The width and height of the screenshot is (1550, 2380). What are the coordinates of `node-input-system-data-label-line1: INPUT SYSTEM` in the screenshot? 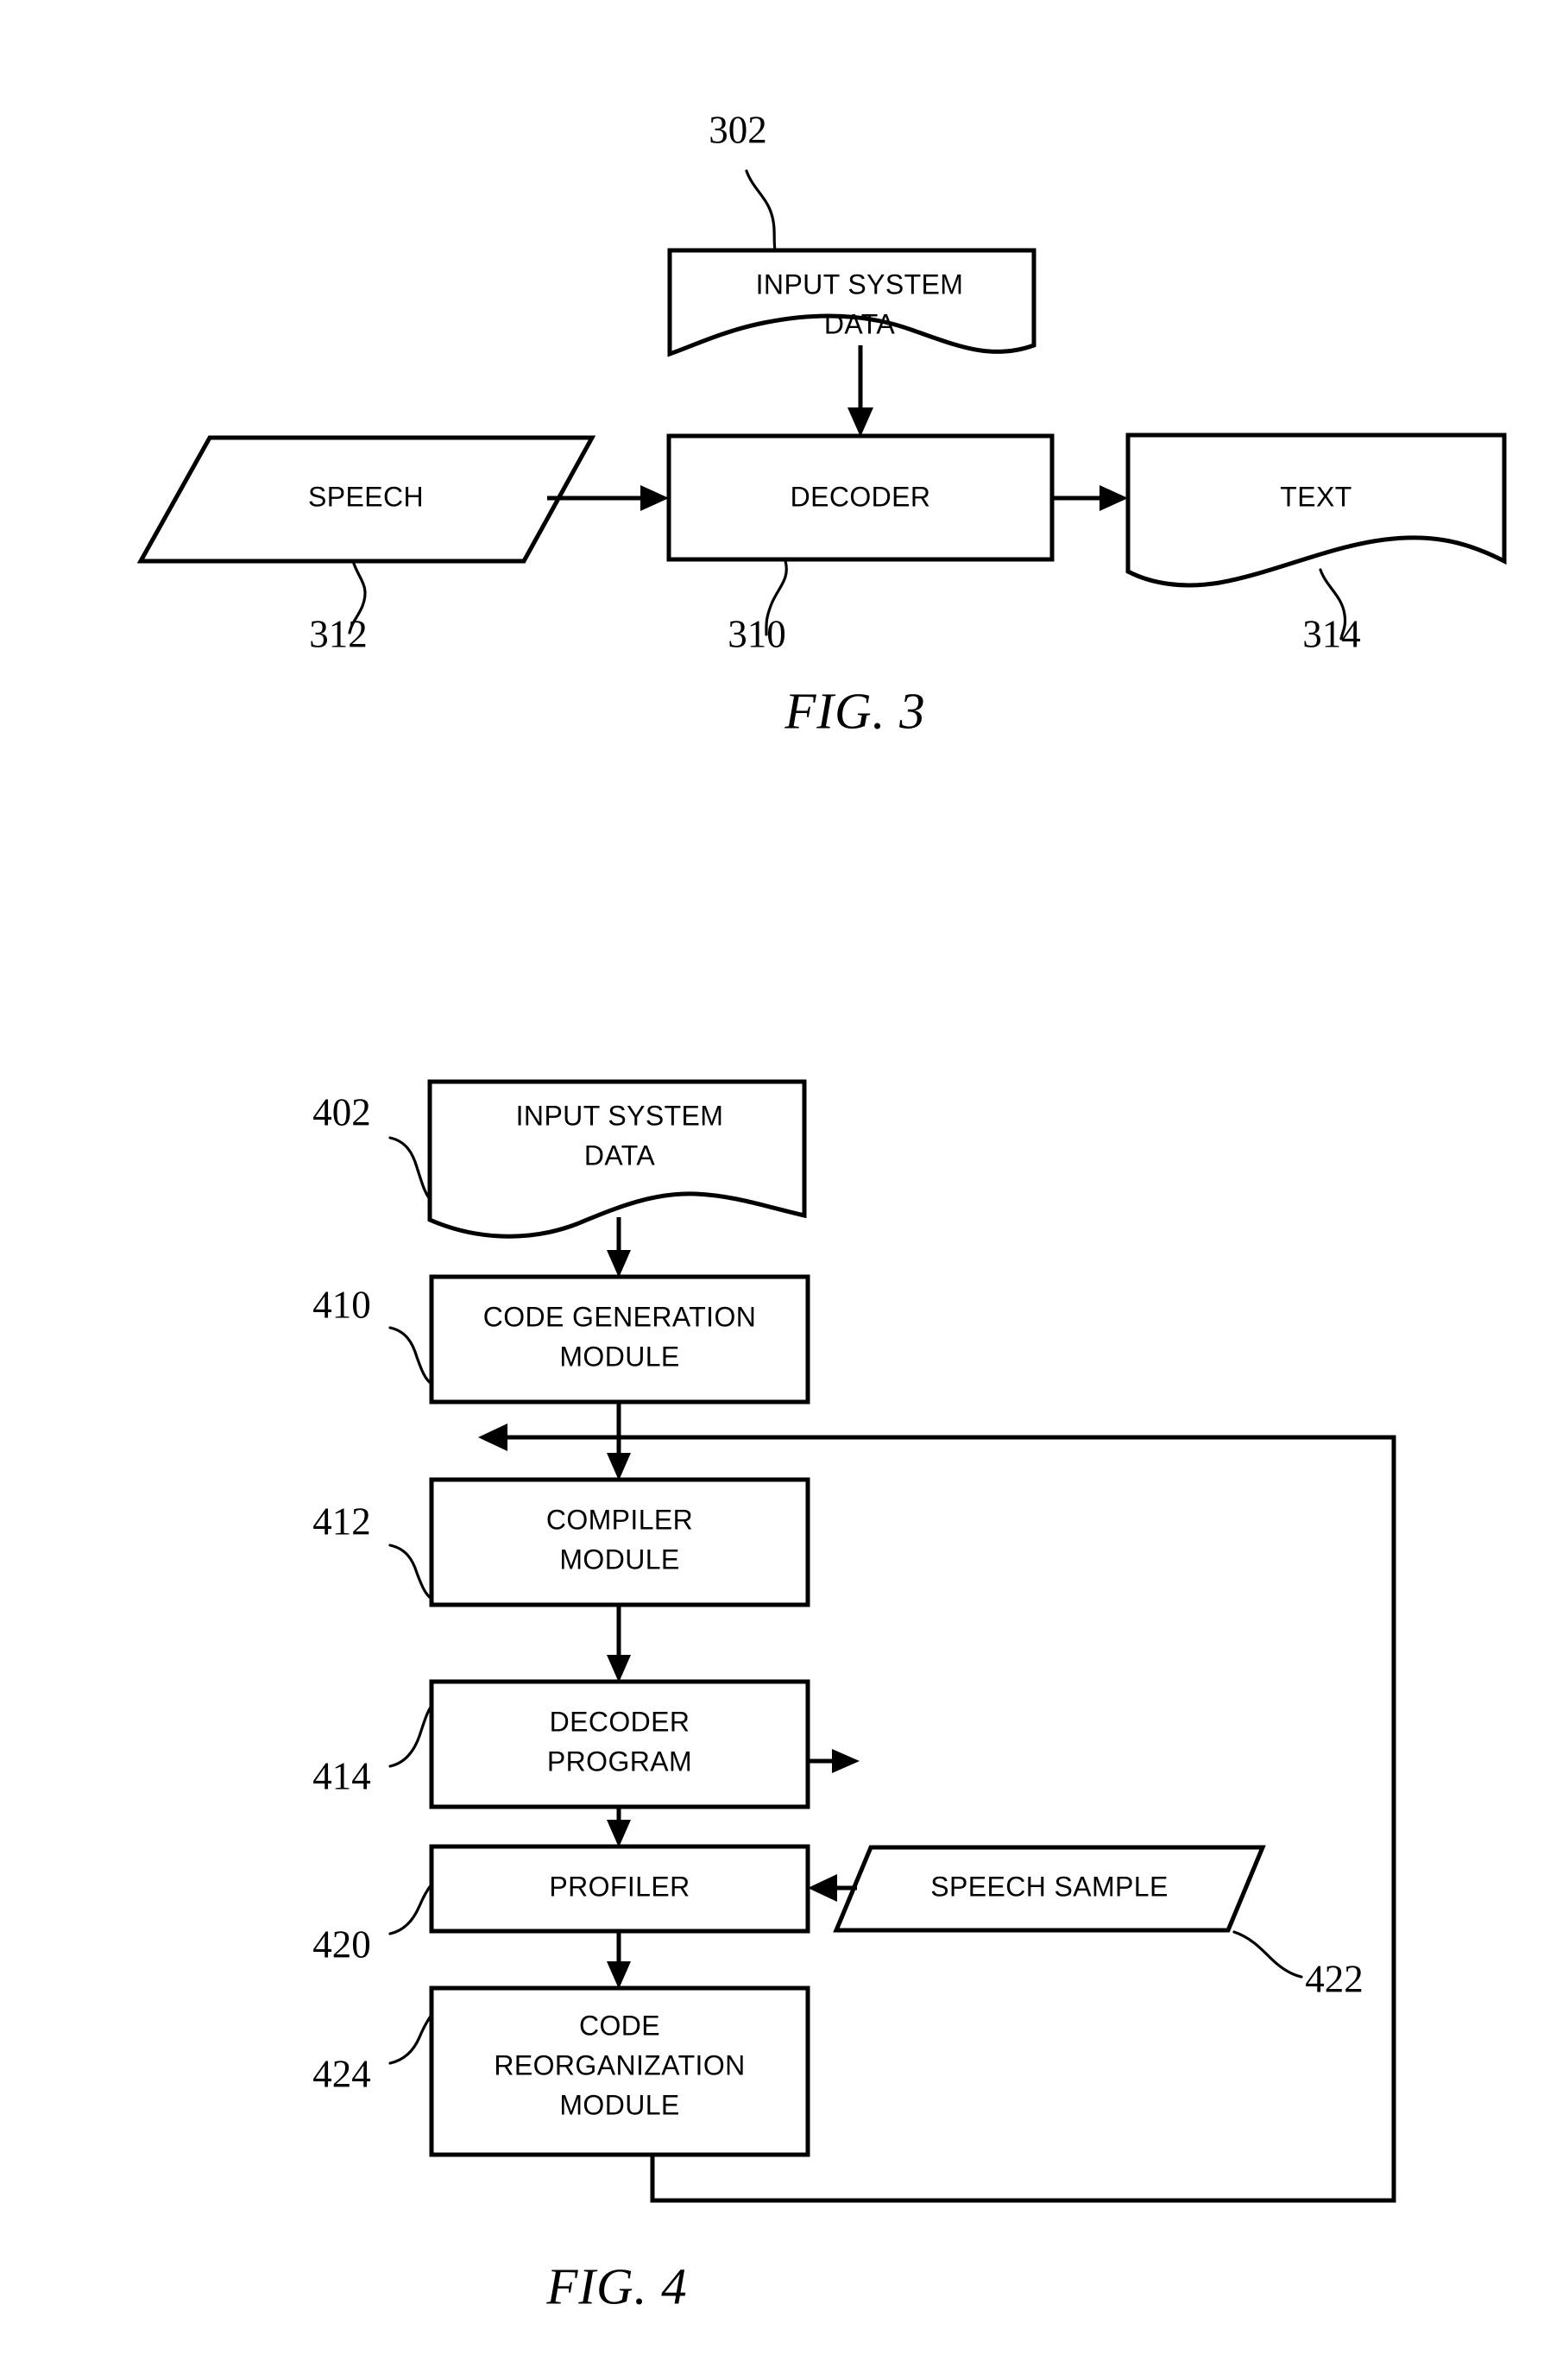 It's located at (860, 284).